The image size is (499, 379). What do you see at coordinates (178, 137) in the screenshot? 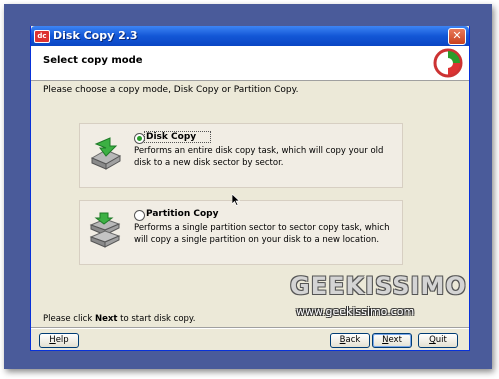
I see `disk-copy-label: Disk Copy` at bounding box center [178, 137].